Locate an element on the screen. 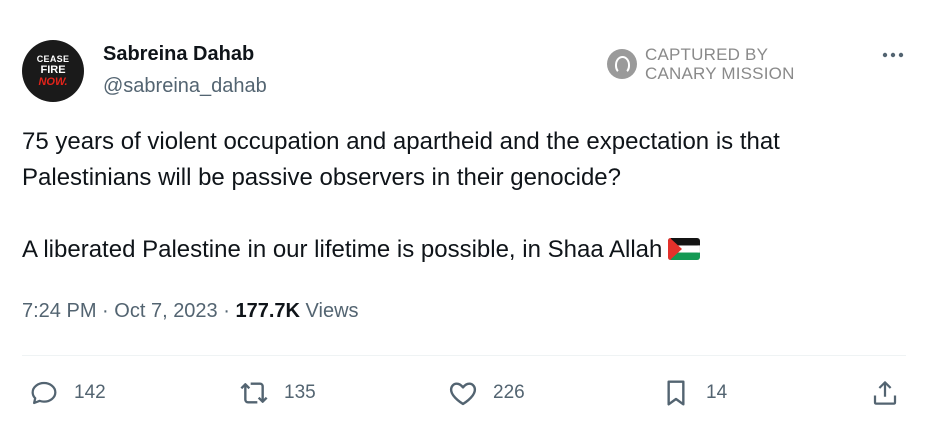  tweet-date: Oct 7, 2023 is located at coordinates (165, 311).